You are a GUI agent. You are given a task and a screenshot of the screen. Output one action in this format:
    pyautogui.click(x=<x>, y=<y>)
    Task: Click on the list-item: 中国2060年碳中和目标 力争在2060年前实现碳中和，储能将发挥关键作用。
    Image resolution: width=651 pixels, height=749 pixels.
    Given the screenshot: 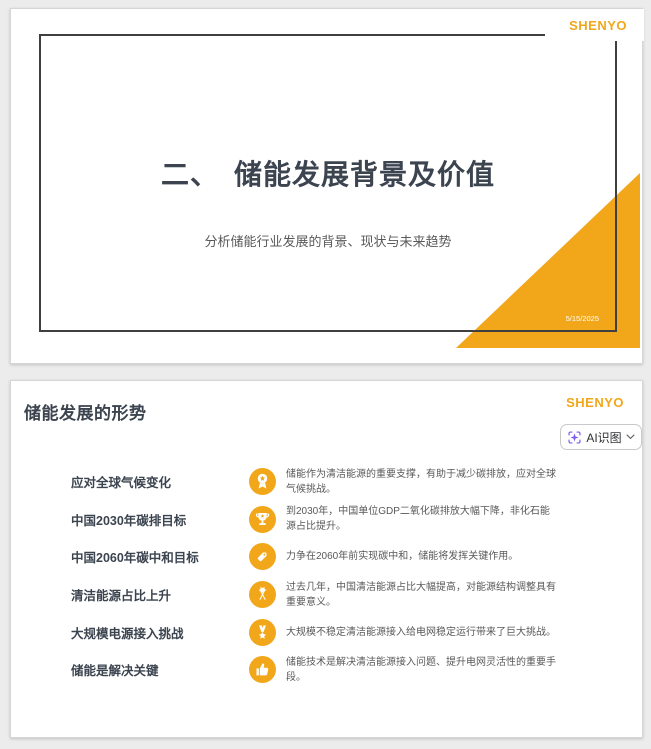 What is the action you would take?
    pyautogui.click(x=326, y=557)
    